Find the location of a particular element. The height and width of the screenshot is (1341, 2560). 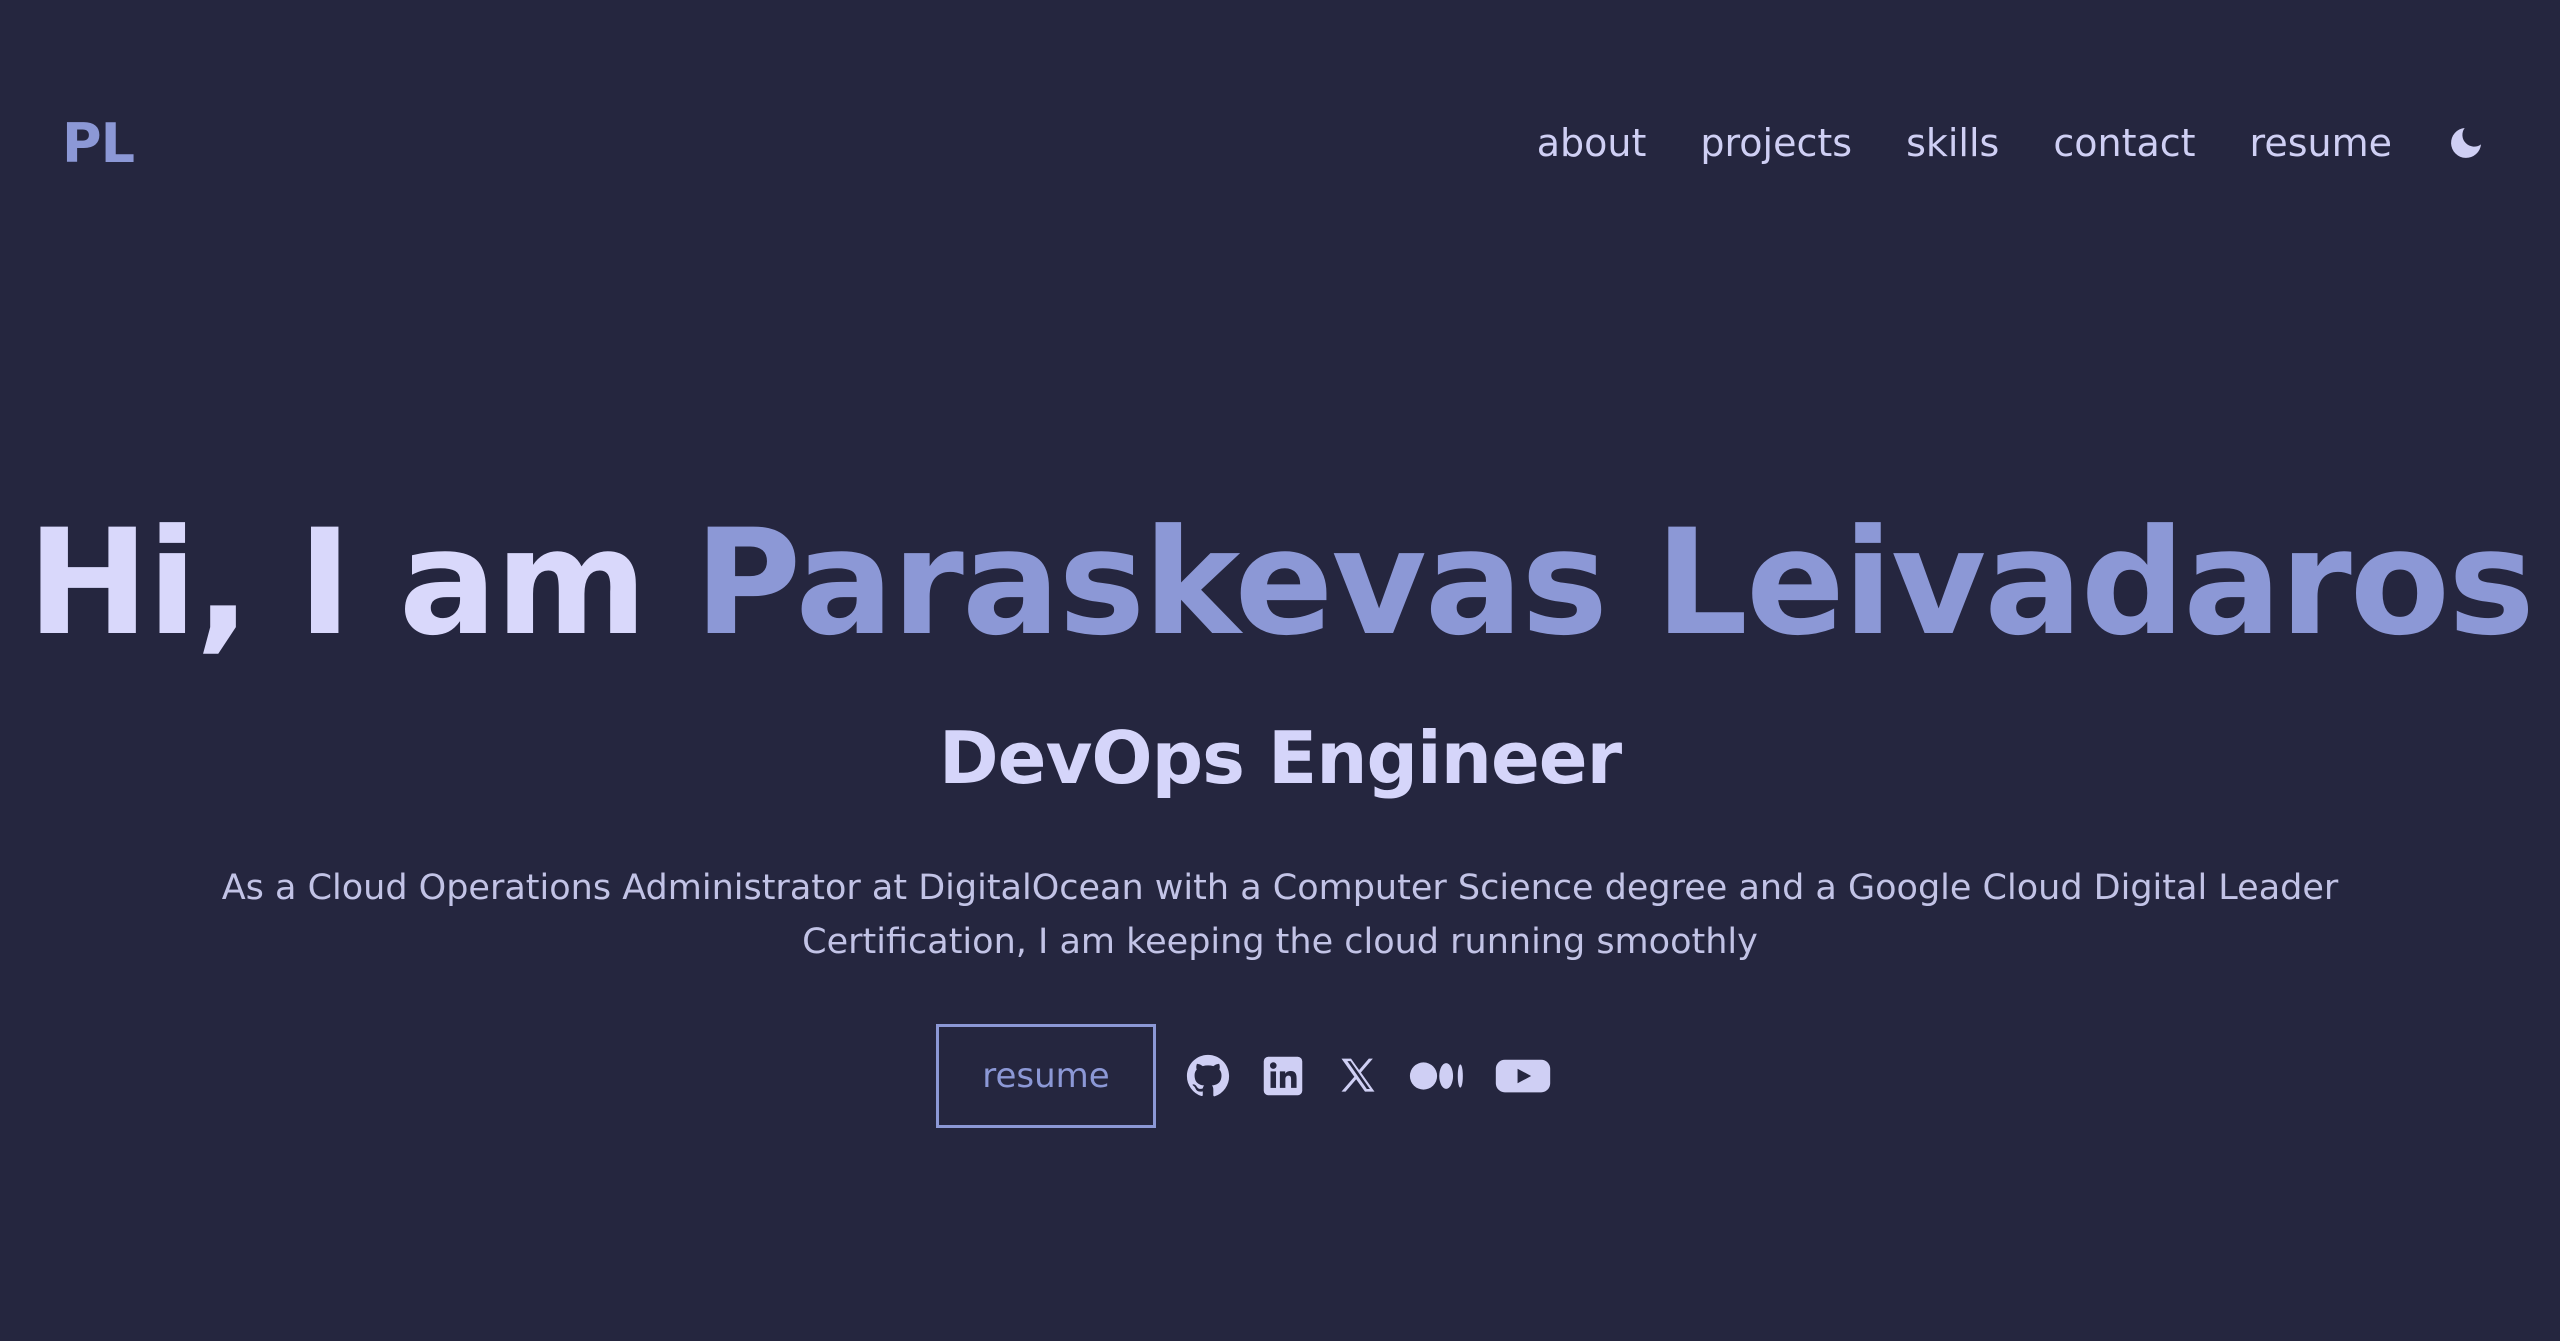

site-logo: PL is located at coordinates (98, 144).